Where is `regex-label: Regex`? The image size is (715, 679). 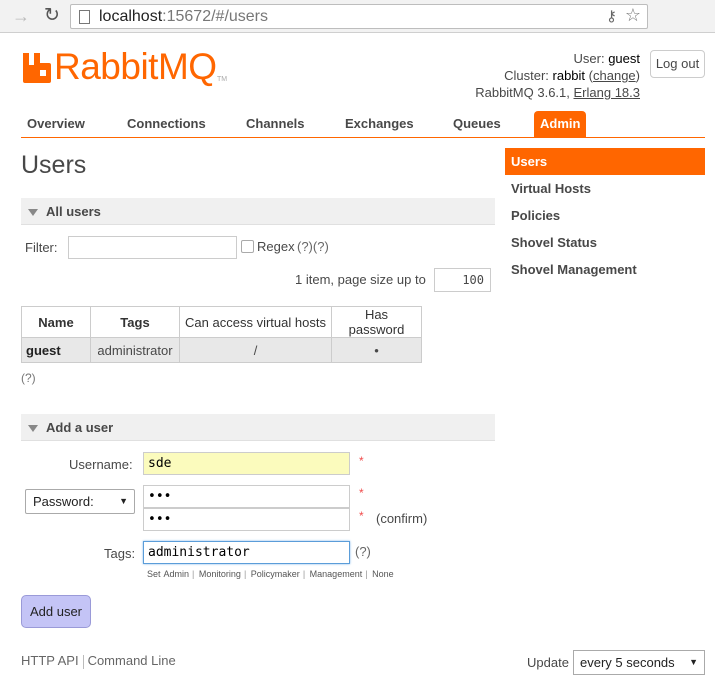 regex-label: Regex is located at coordinates (276, 246).